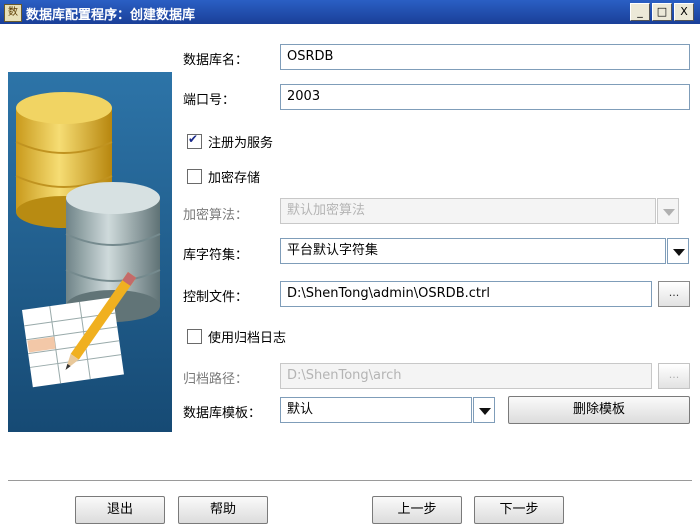 The height and width of the screenshot is (530, 700). Describe the element at coordinates (13, 13) in the screenshot. I see `app-icon: 数` at that location.